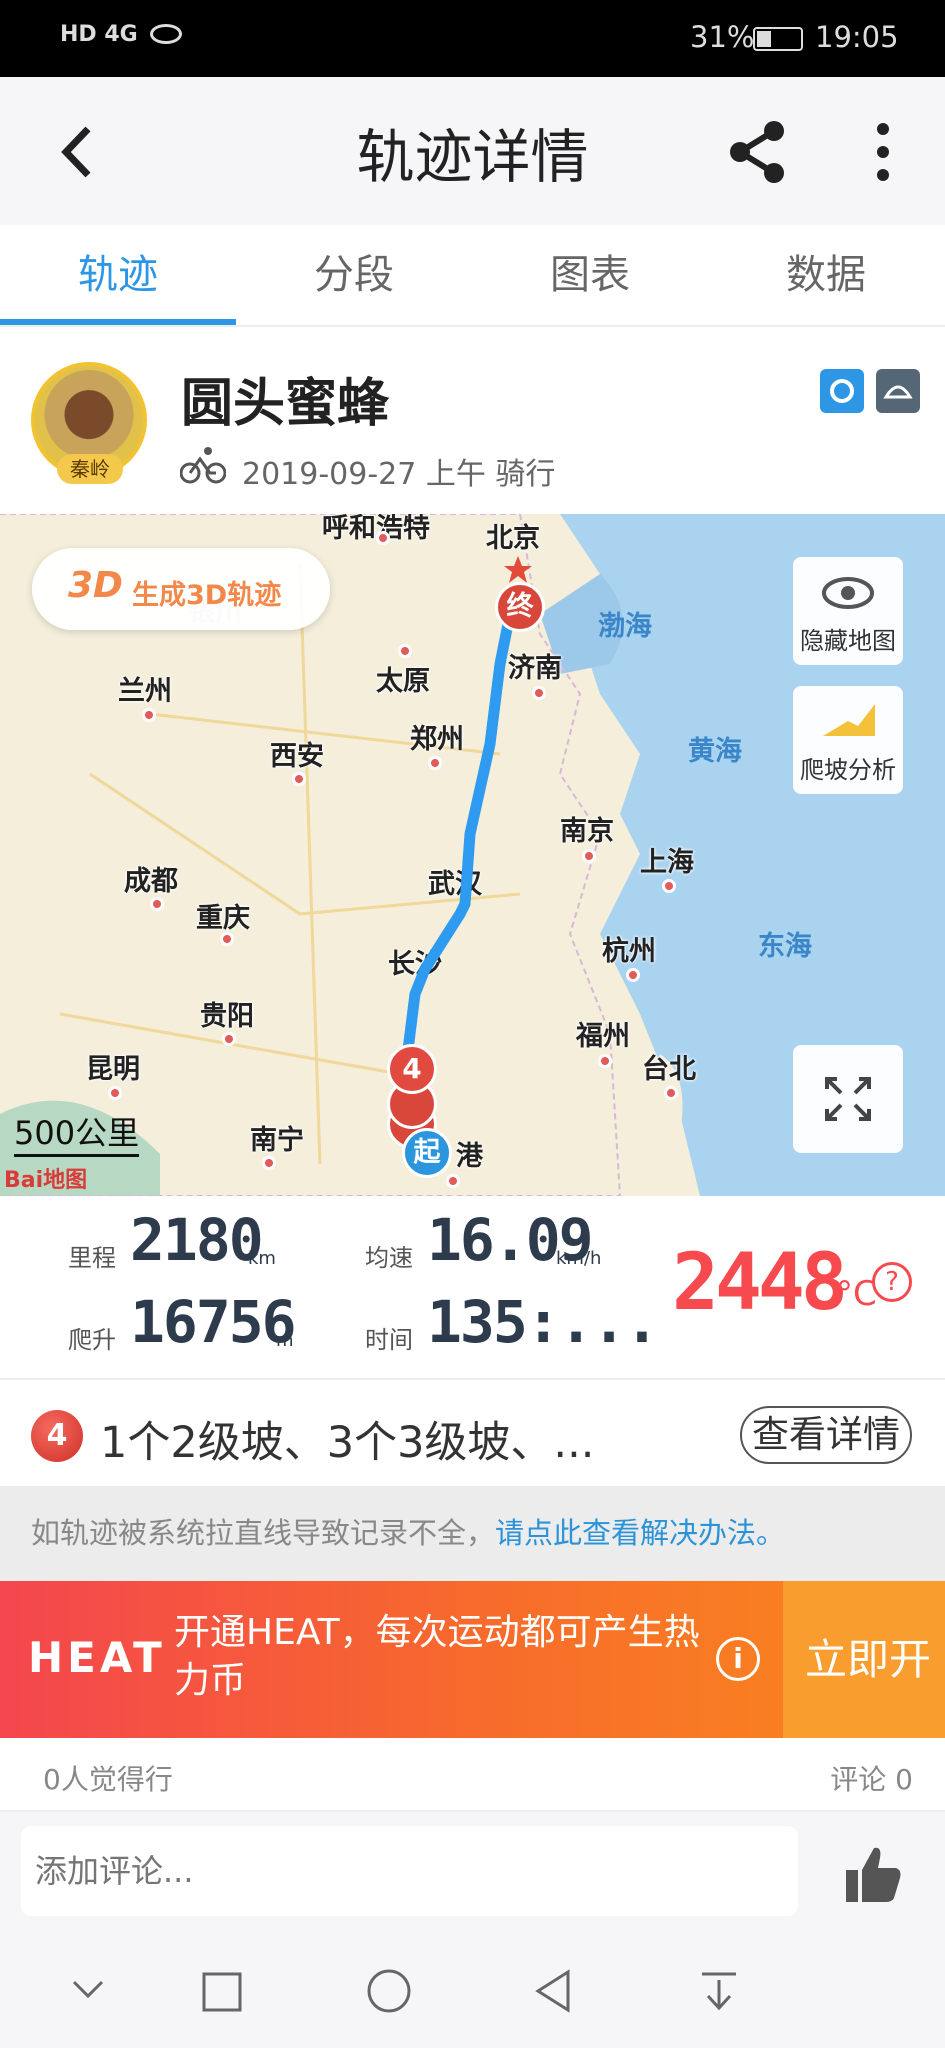 The width and height of the screenshot is (945, 2048). I want to click on end-marker: 终, so click(520, 607).